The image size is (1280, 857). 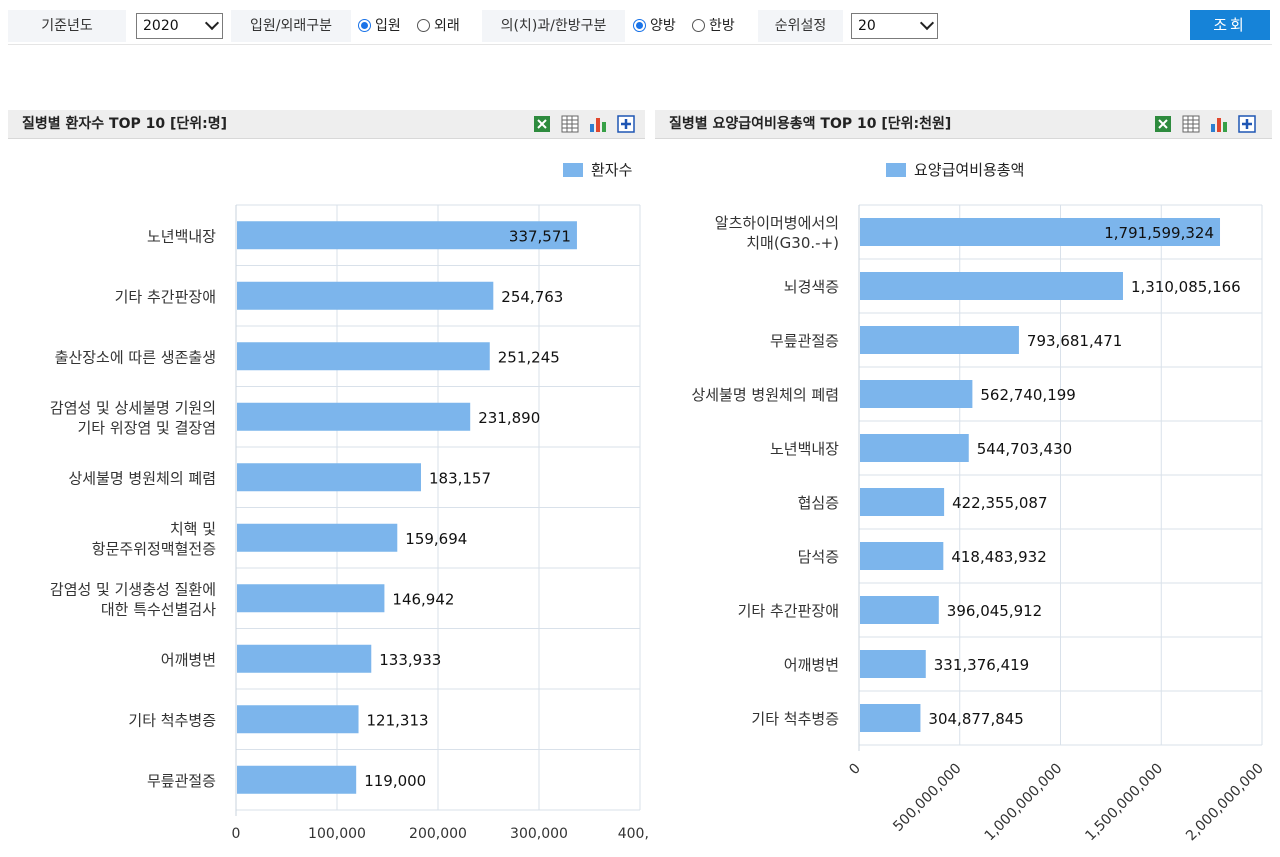 I want to click on search-button: 조회, so click(x=1230, y=25).